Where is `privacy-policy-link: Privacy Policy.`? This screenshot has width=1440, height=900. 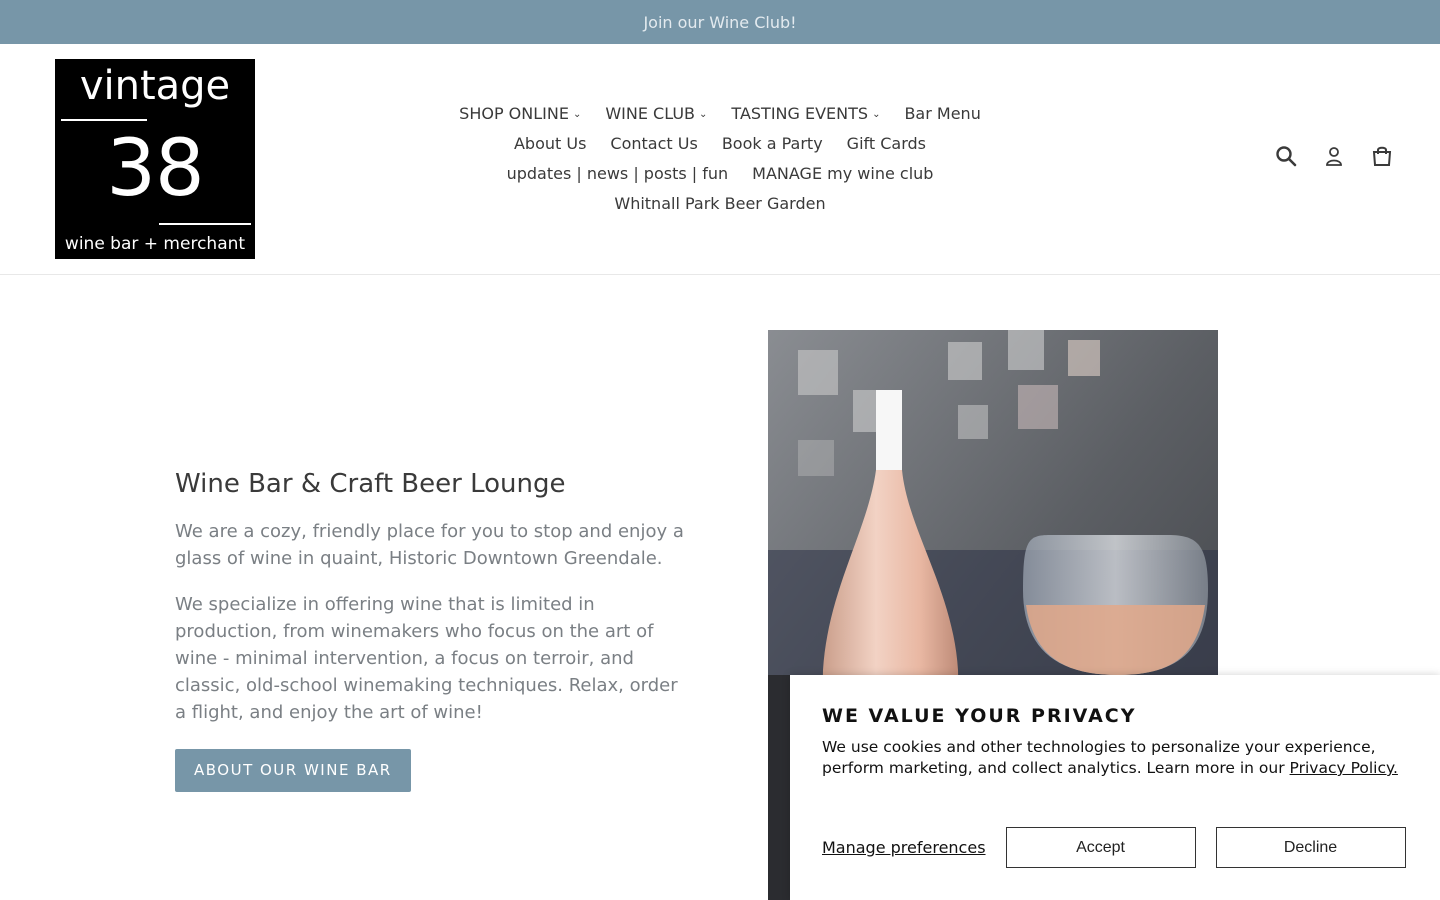 privacy-policy-link: Privacy Policy. is located at coordinates (1344, 768).